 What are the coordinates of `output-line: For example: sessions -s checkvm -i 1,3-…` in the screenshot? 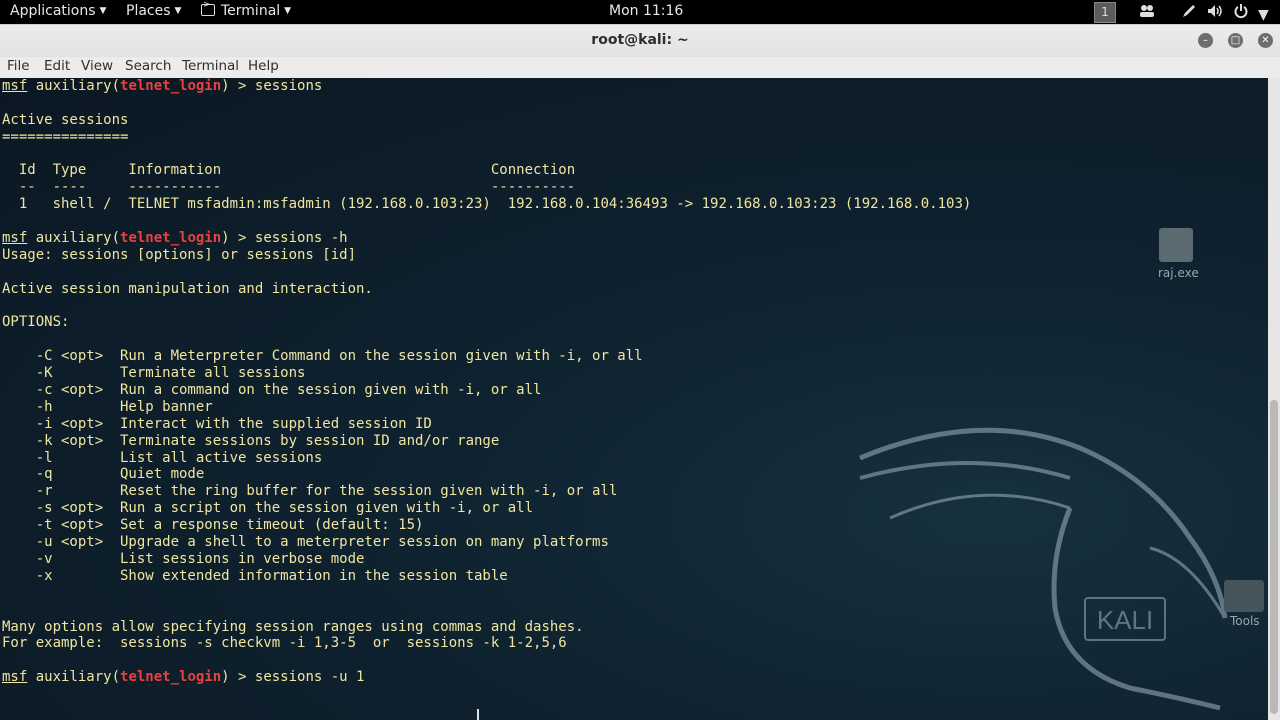 It's located at (284, 643).